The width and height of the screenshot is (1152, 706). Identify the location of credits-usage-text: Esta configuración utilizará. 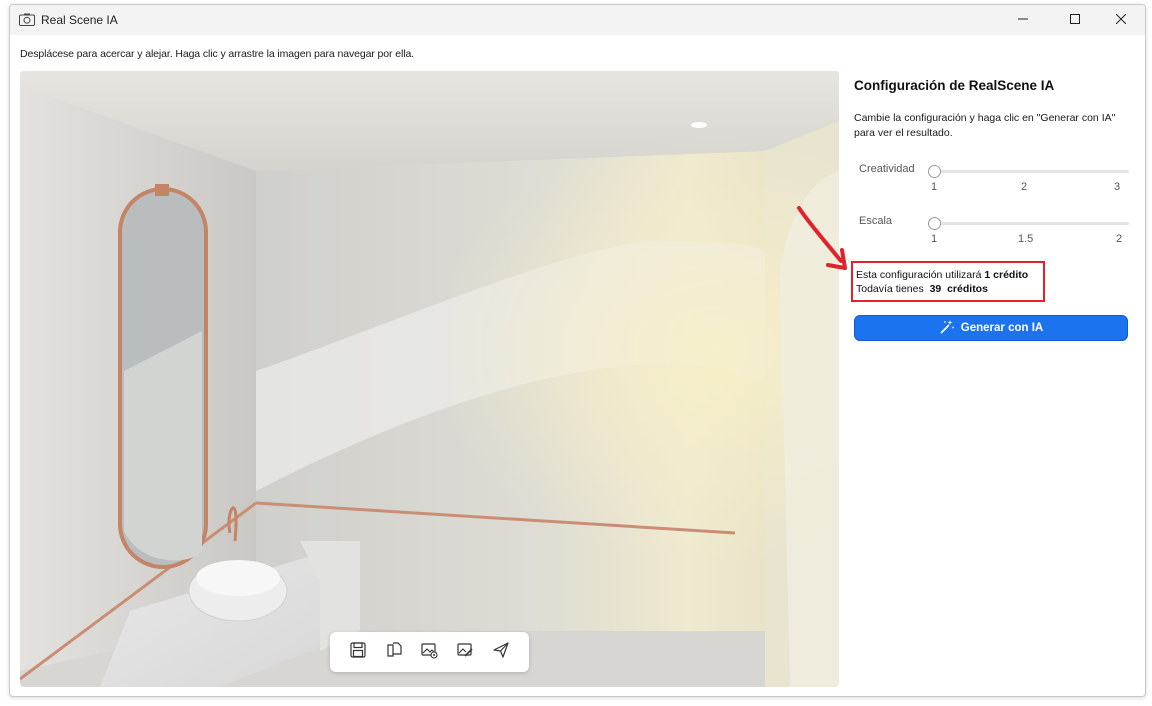
(919, 275).